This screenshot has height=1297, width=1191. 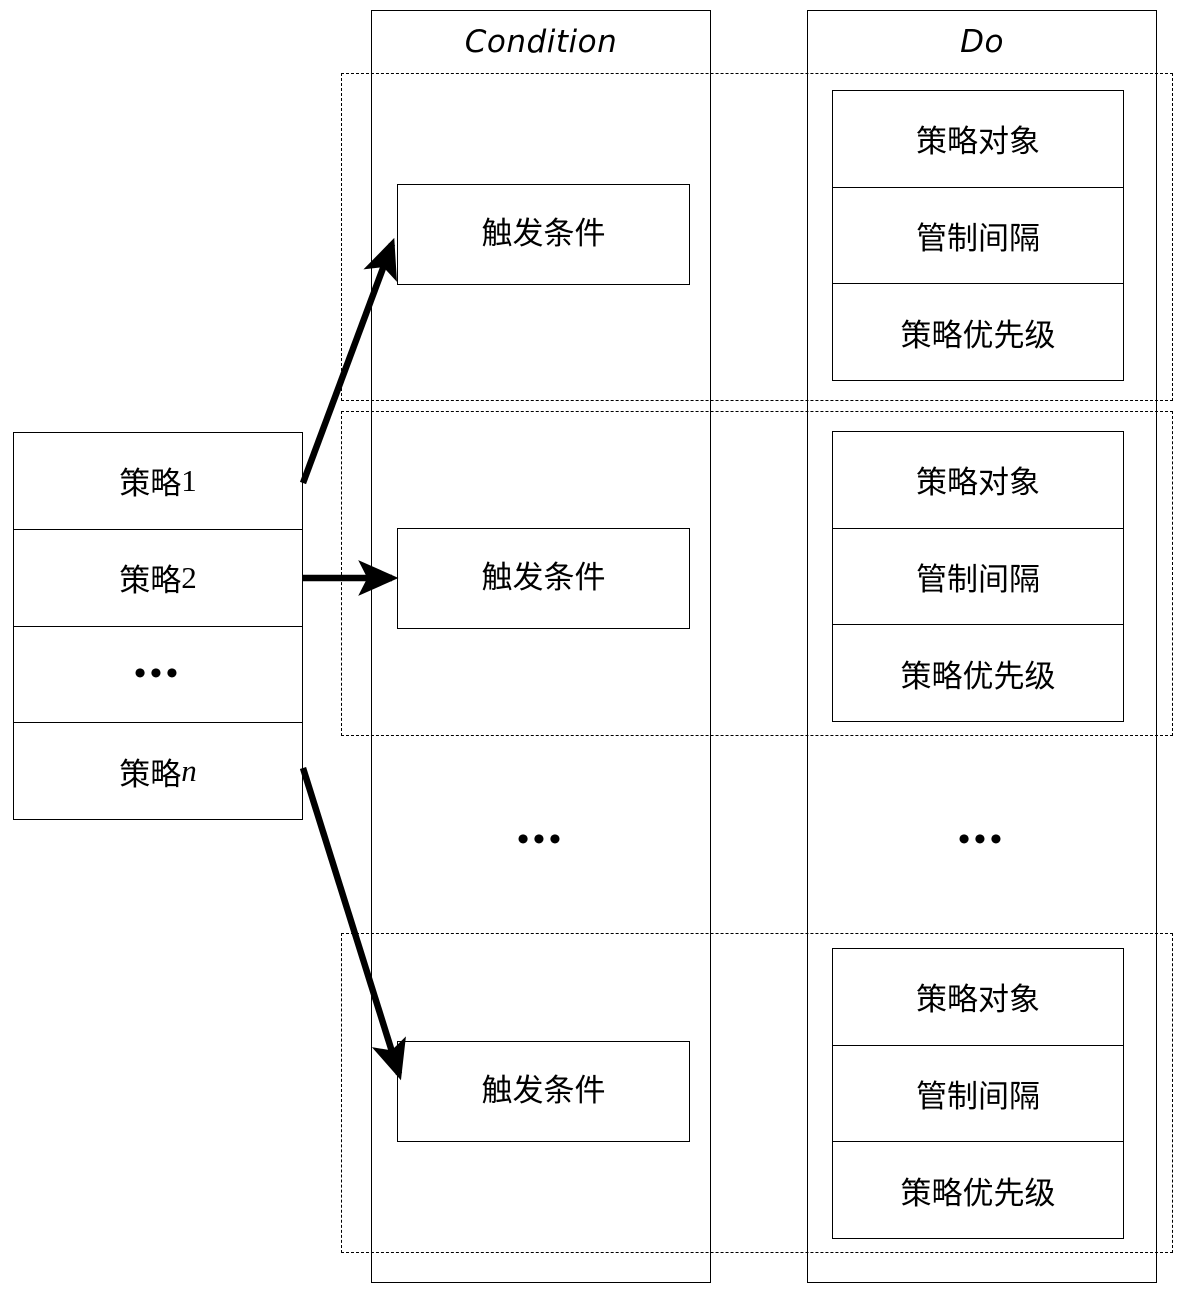 I want to click on policy-row-ellipsis: •••, so click(x=158, y=675).